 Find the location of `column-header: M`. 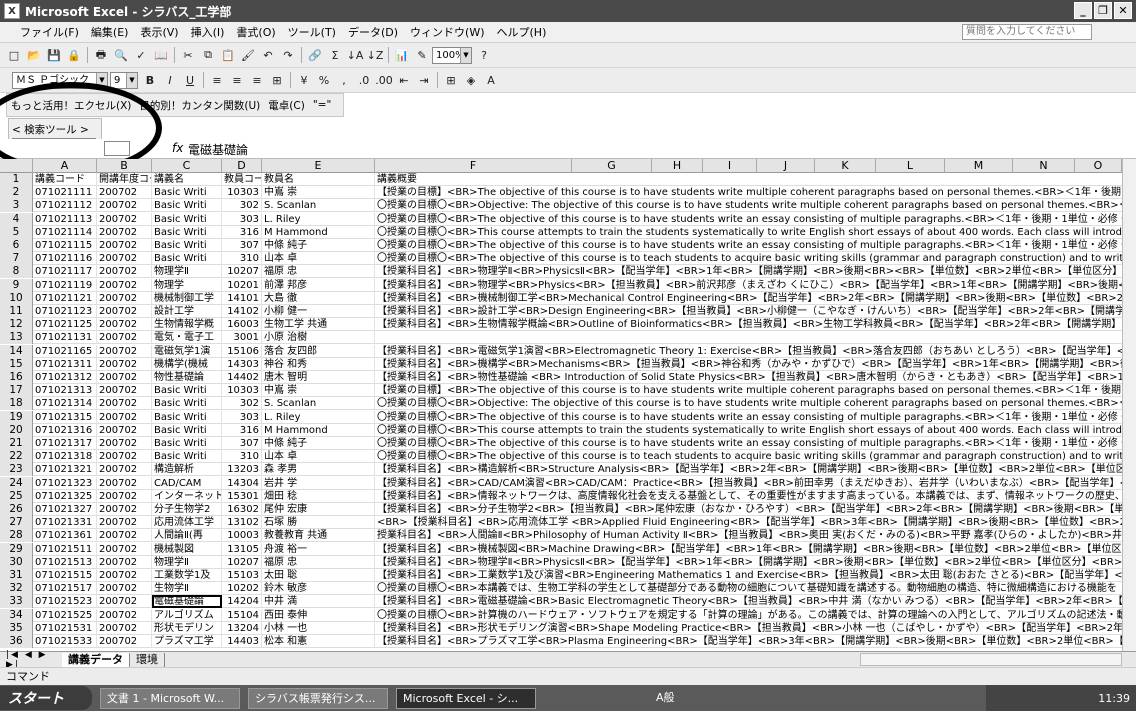

column-header: M is located at coordinates (979, 166).